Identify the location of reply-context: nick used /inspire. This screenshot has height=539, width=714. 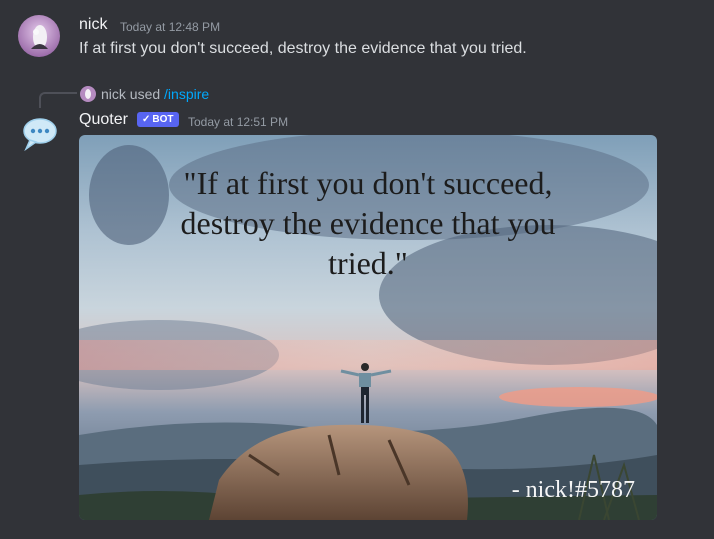
(155, 94).